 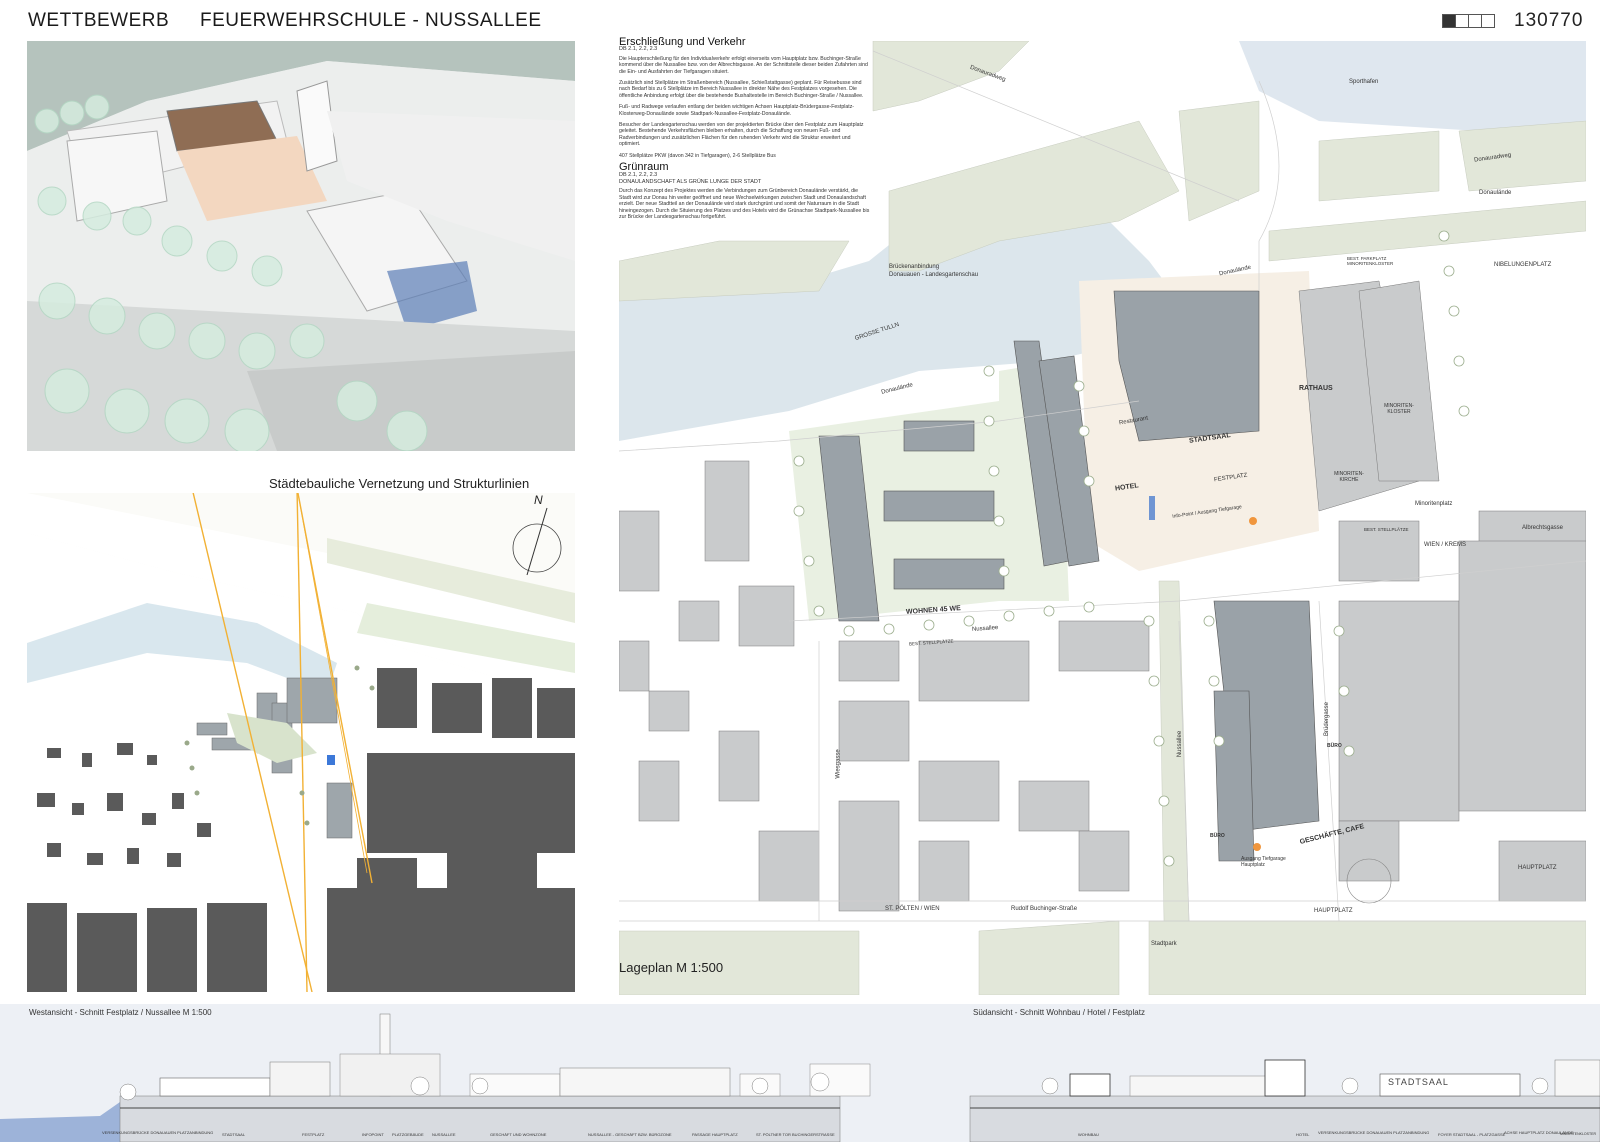 I want to click on south-label: WOHNBAU, so click(x=1088, y=1134).